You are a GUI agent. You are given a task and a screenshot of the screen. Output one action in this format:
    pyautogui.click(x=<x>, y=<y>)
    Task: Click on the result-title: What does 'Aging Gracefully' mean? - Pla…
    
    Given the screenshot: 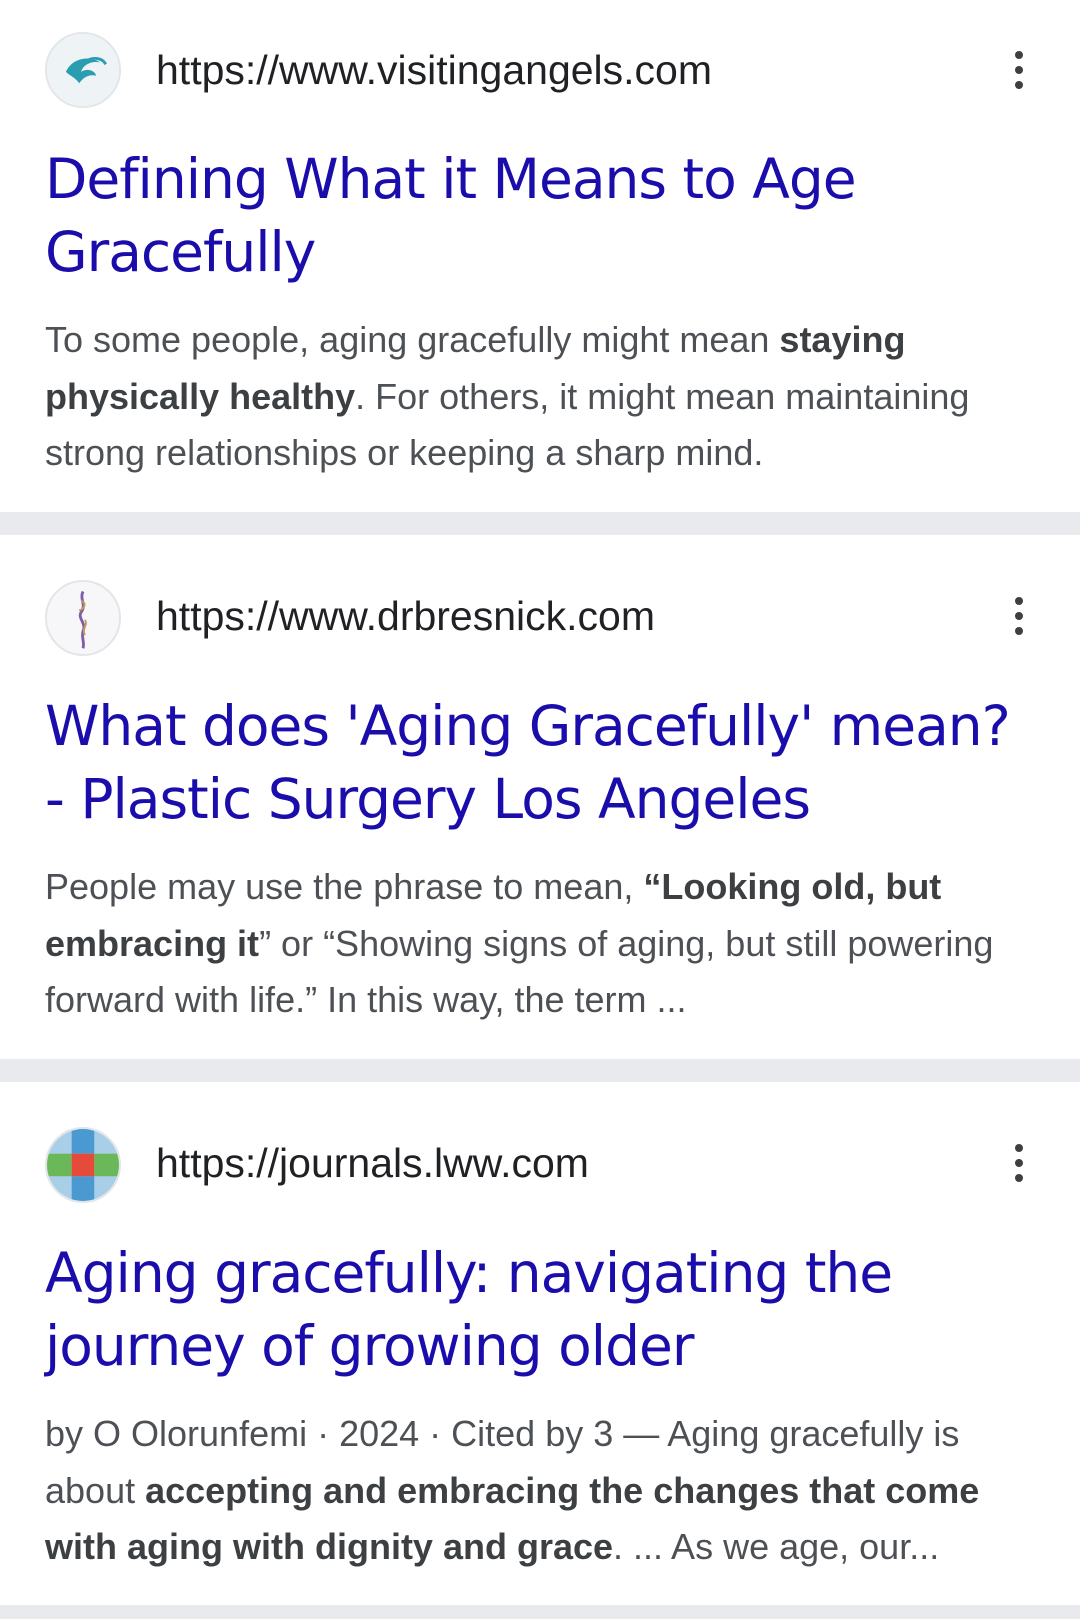 What is the action you would take?
    pyautogui.click(x=540, y=763)
    